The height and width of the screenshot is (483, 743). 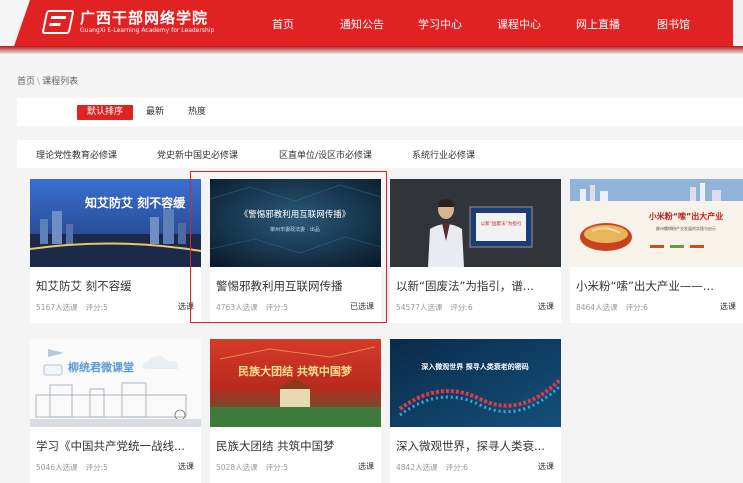 I want to click on course-card: 柳统君微课堂 学习《中国共产党统一战线... 5046人选课 评分:5 选课, so click(x=115, y=411).